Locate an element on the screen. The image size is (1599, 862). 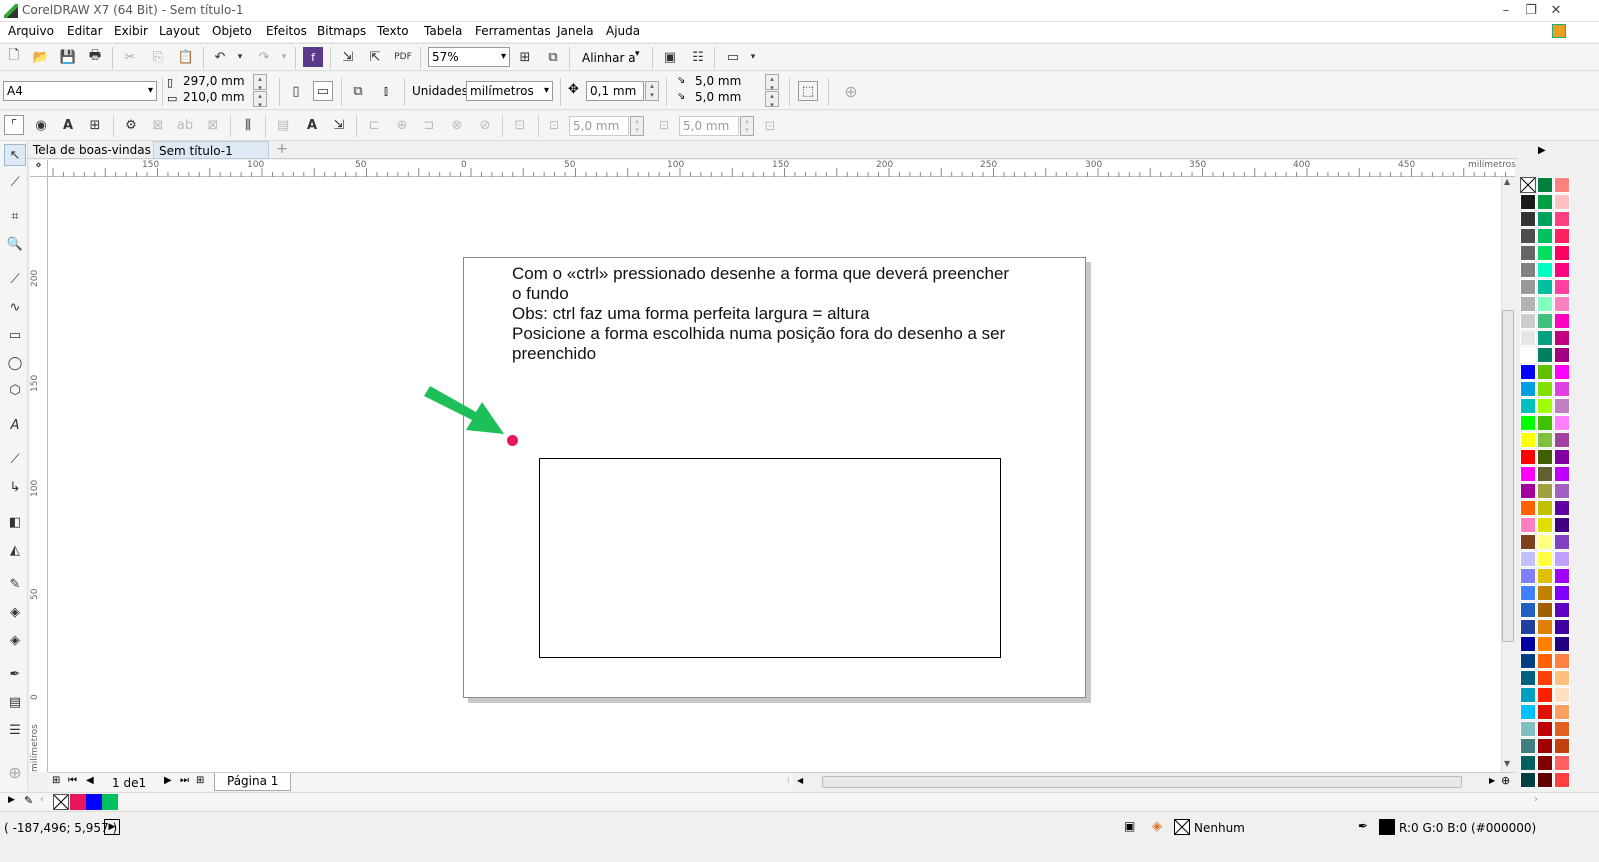
rectangle-tool-icon: ▭ is located at coordinates (15, 335).